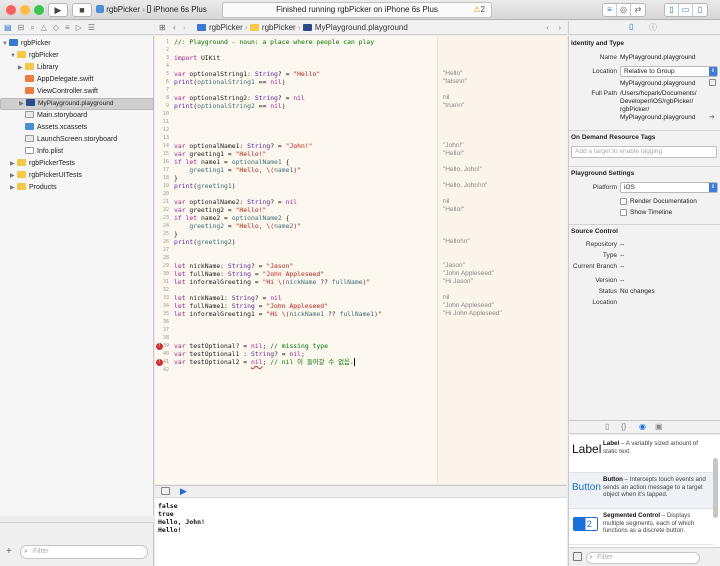  What do you see at coordinates (453, 106) in the screenshot?
I see `result-value: "true\n"` at bounding box center [453, 106].